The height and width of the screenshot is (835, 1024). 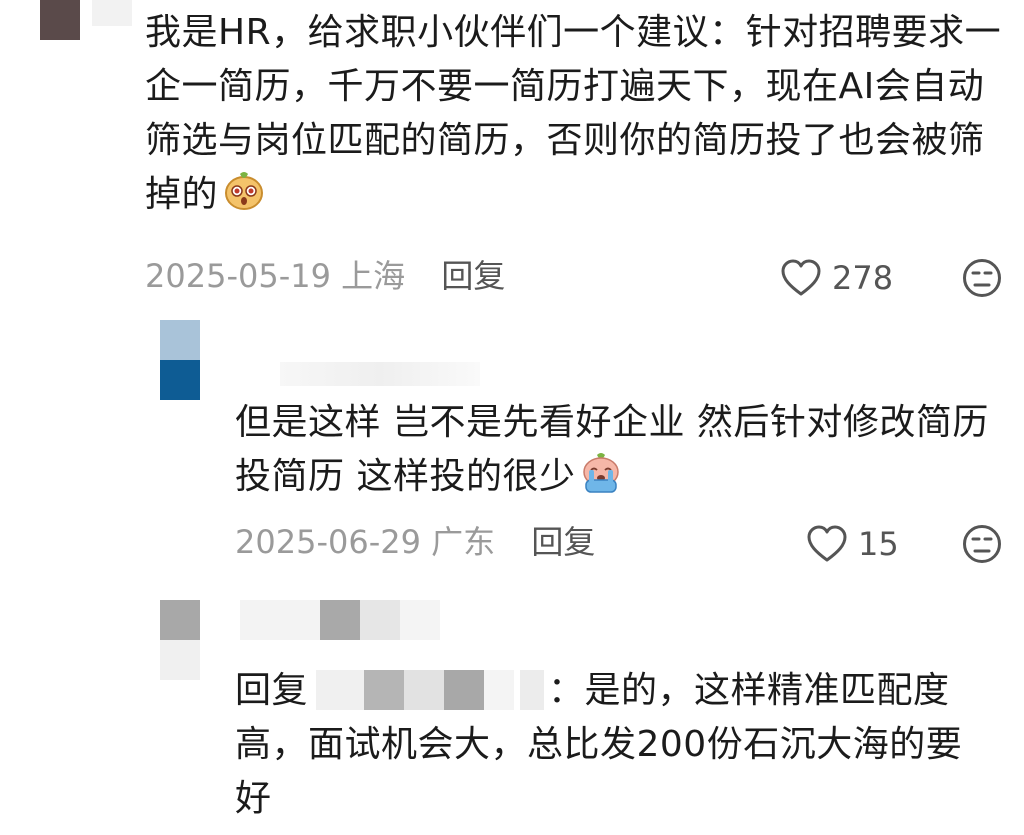 I want to click on like-count: 15, so click(x=878, y=544).